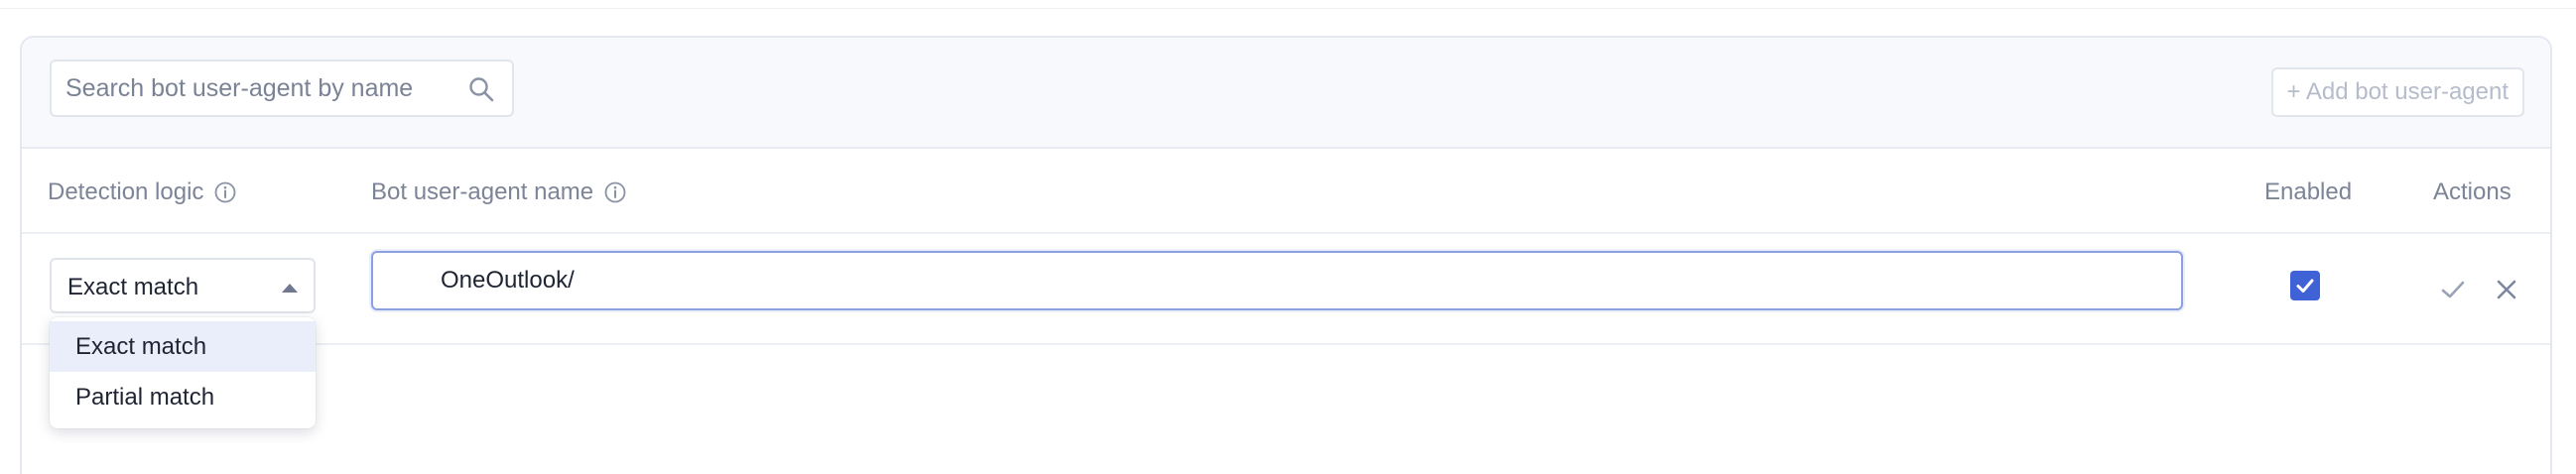 This screenshot has height=474, width=2576. Describe the element at coordinates (133, 287) in the screenshot. I see `detection-logic-value: Exact match` at that location.